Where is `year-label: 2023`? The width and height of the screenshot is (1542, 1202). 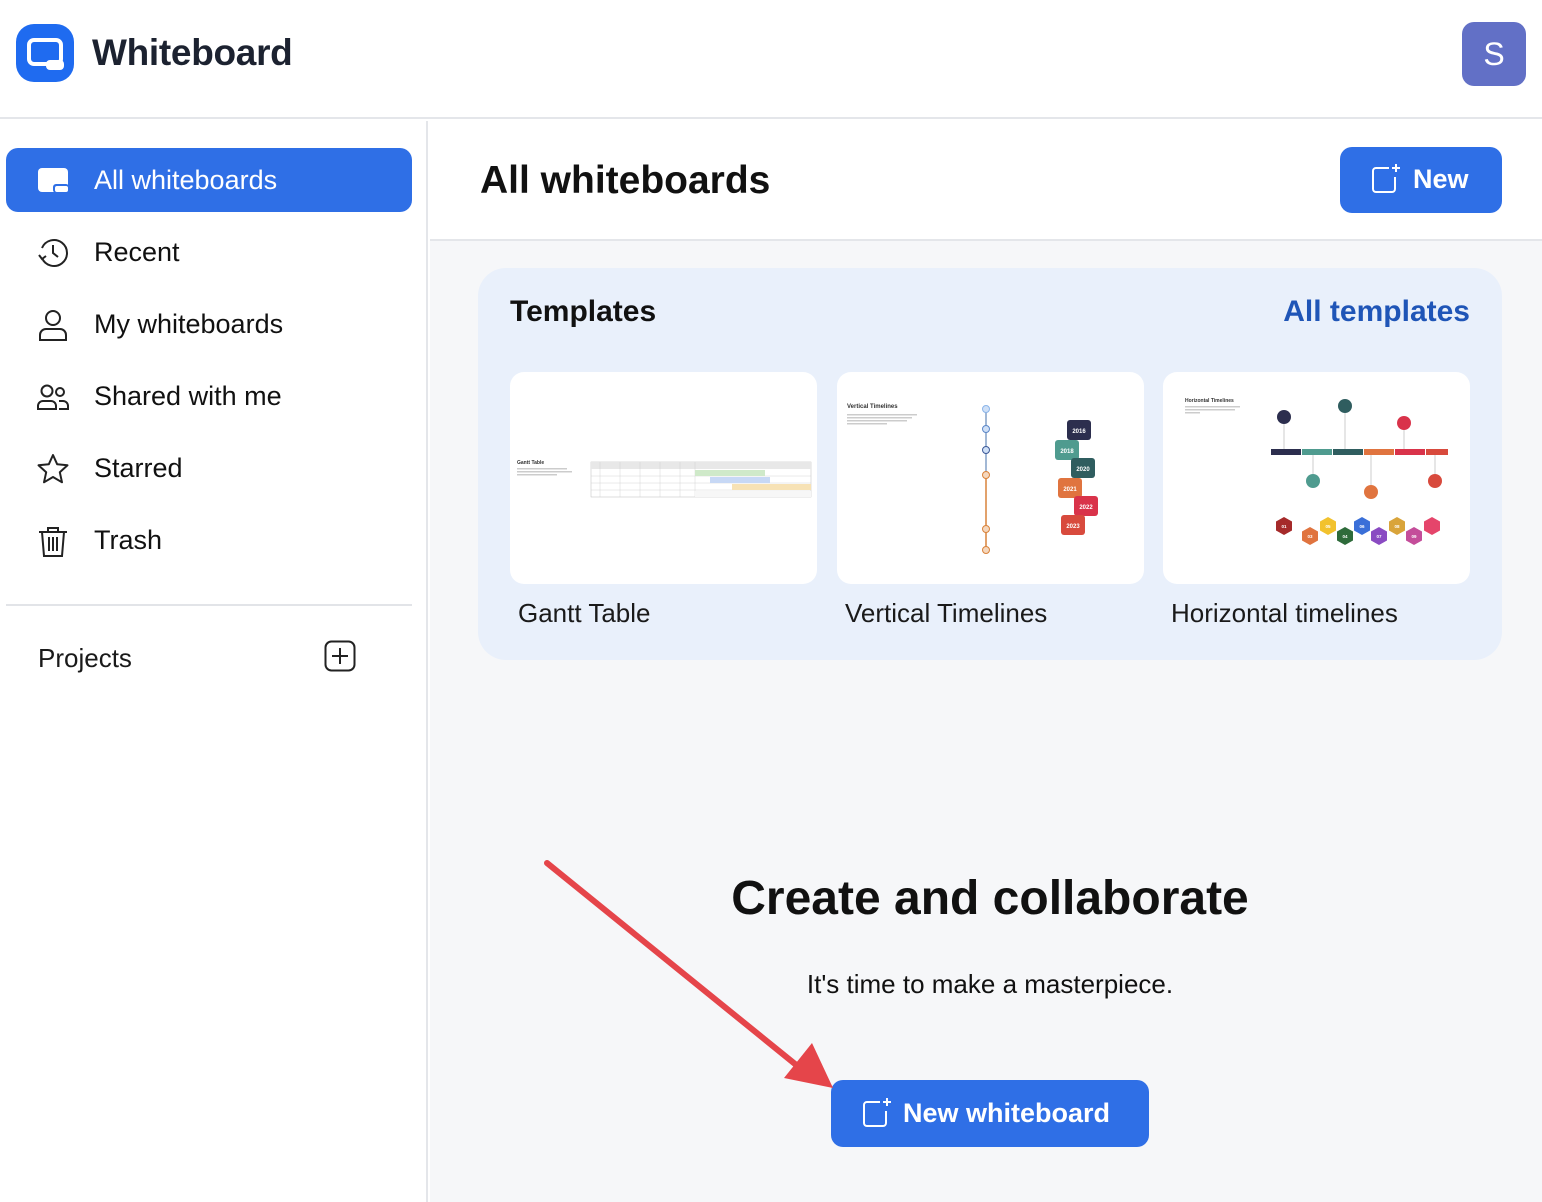 year-label: 2023 is located at coordinates (1073, 527).